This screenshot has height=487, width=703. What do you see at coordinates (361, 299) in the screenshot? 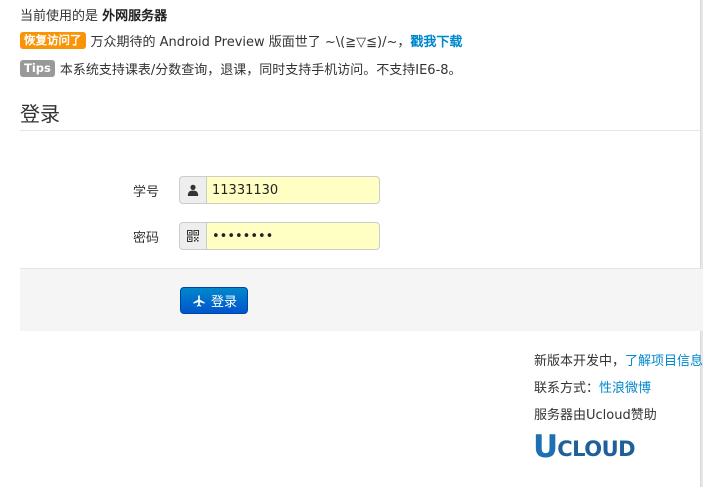
I see `form-actions: 登录` at bounding box center [361, 299].